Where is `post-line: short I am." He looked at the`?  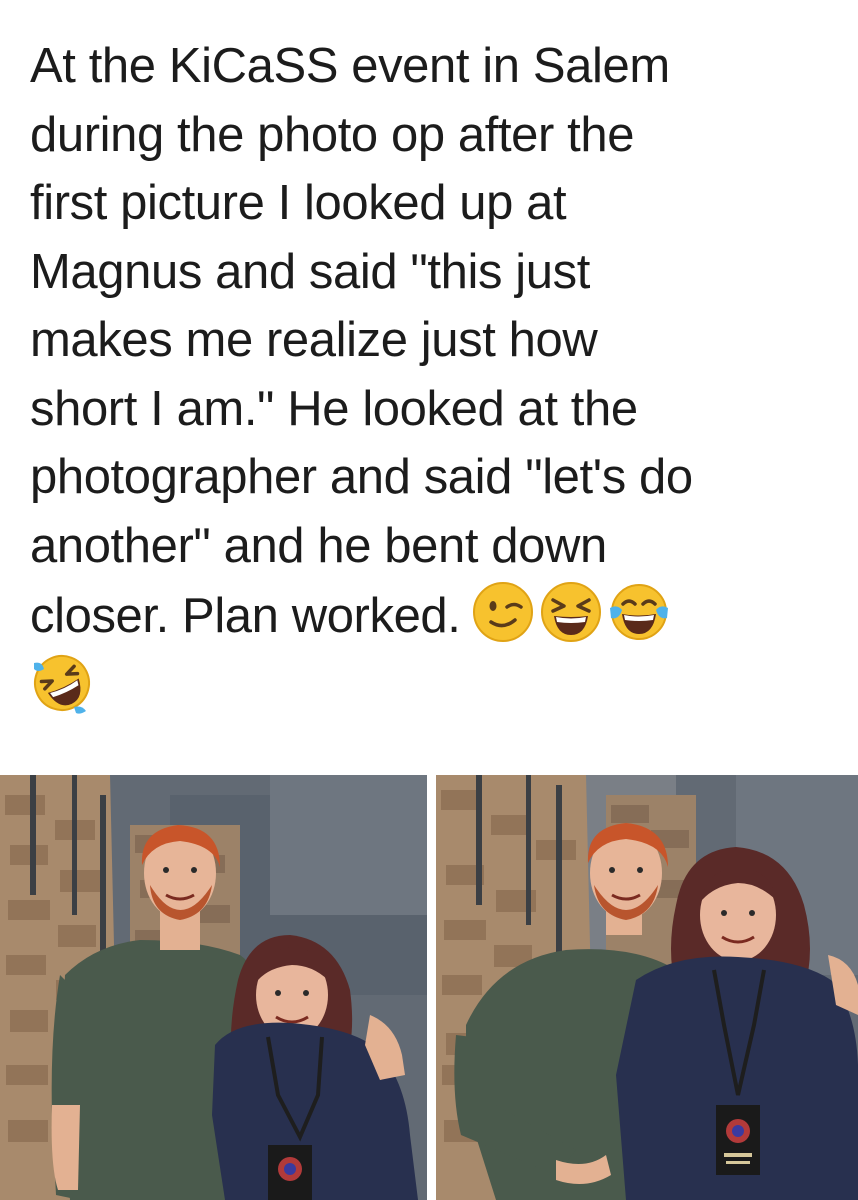
post-line: short I am." He looked at the is located at coordinates (334, 408).